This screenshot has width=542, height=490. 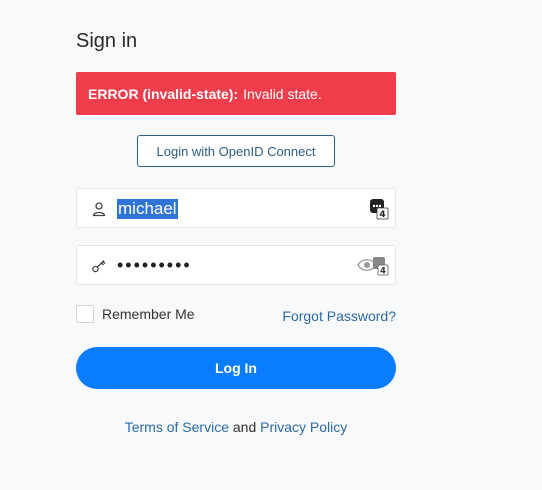 I want to click on terms-of-service-link: Terms of Service, so click(x=177, y=427).